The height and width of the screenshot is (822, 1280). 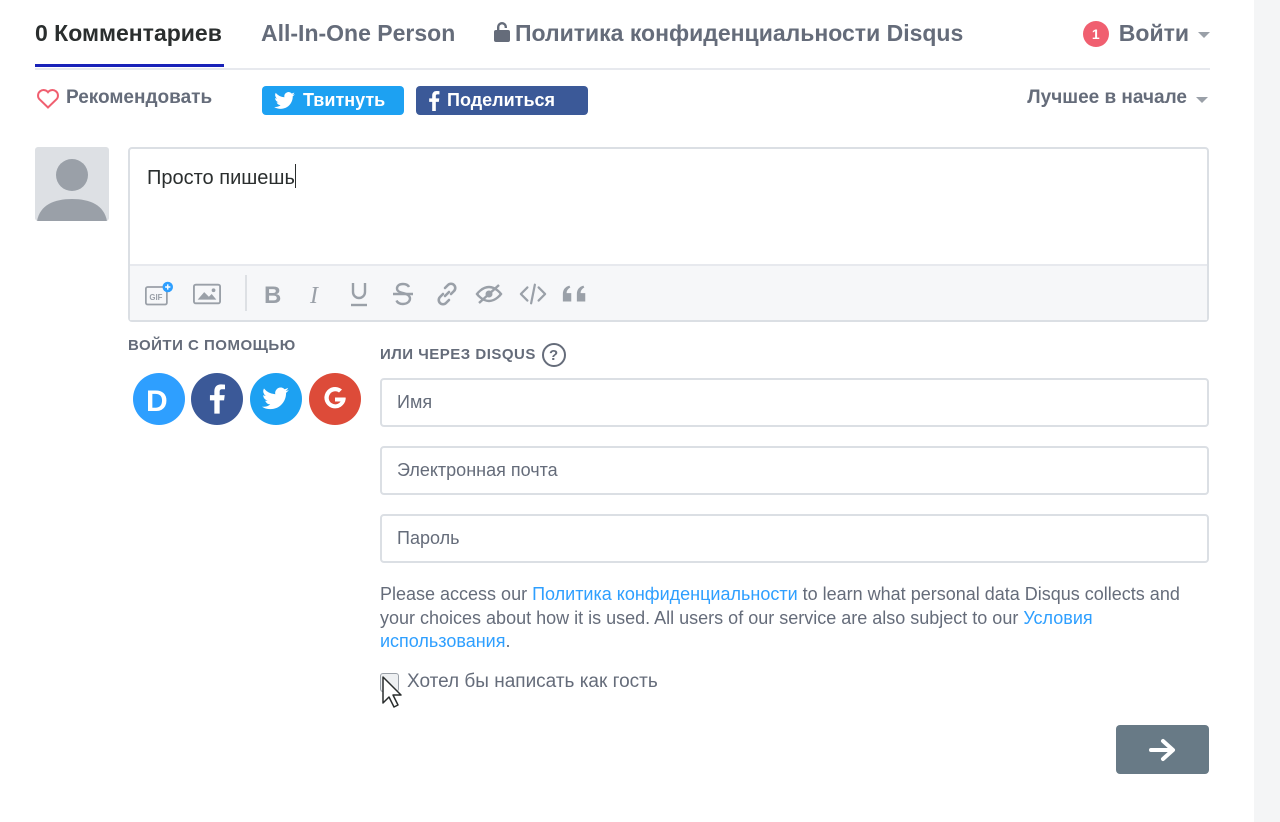 I want to click on login-menu: 1 Войти, so click(x=1146, y=33).